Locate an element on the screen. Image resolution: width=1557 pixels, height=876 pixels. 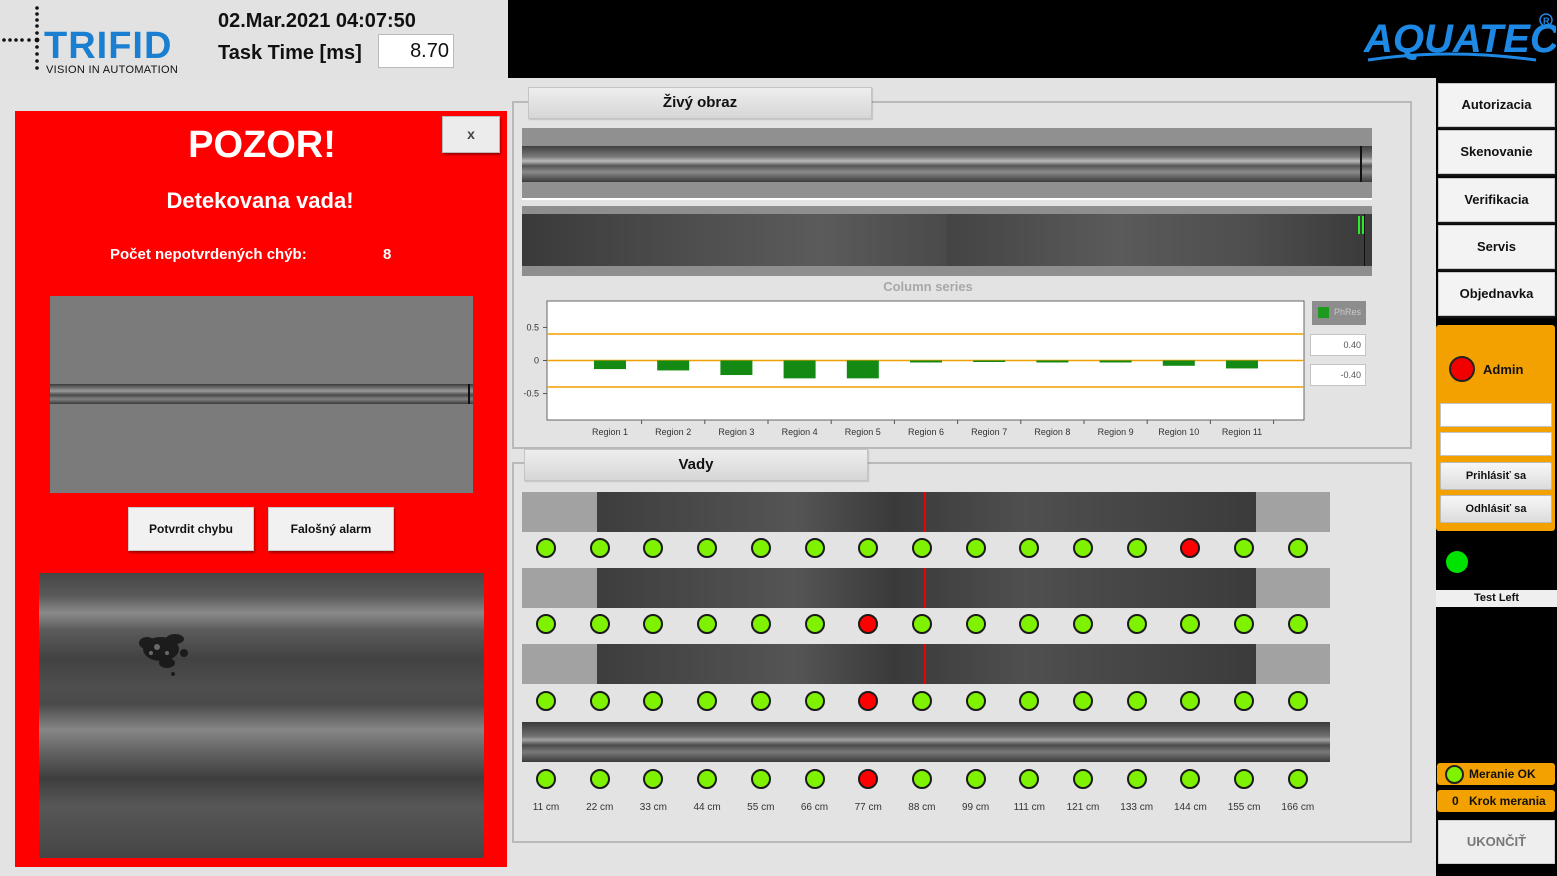
defect-indicator-r1-c4 is located at coordinates (707, 548).